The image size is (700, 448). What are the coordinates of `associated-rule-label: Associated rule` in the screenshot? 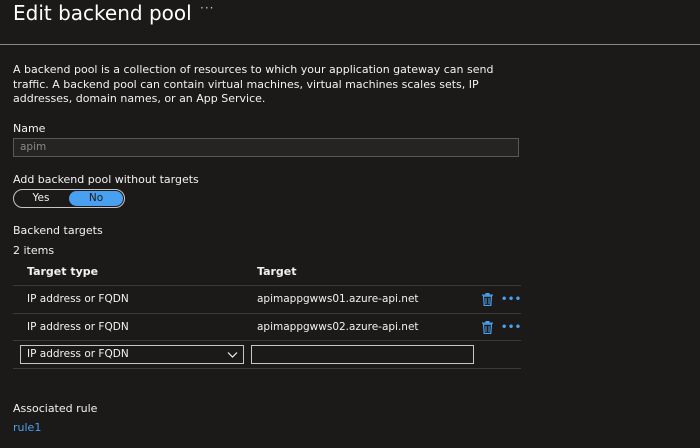 It's located at (55, 408).